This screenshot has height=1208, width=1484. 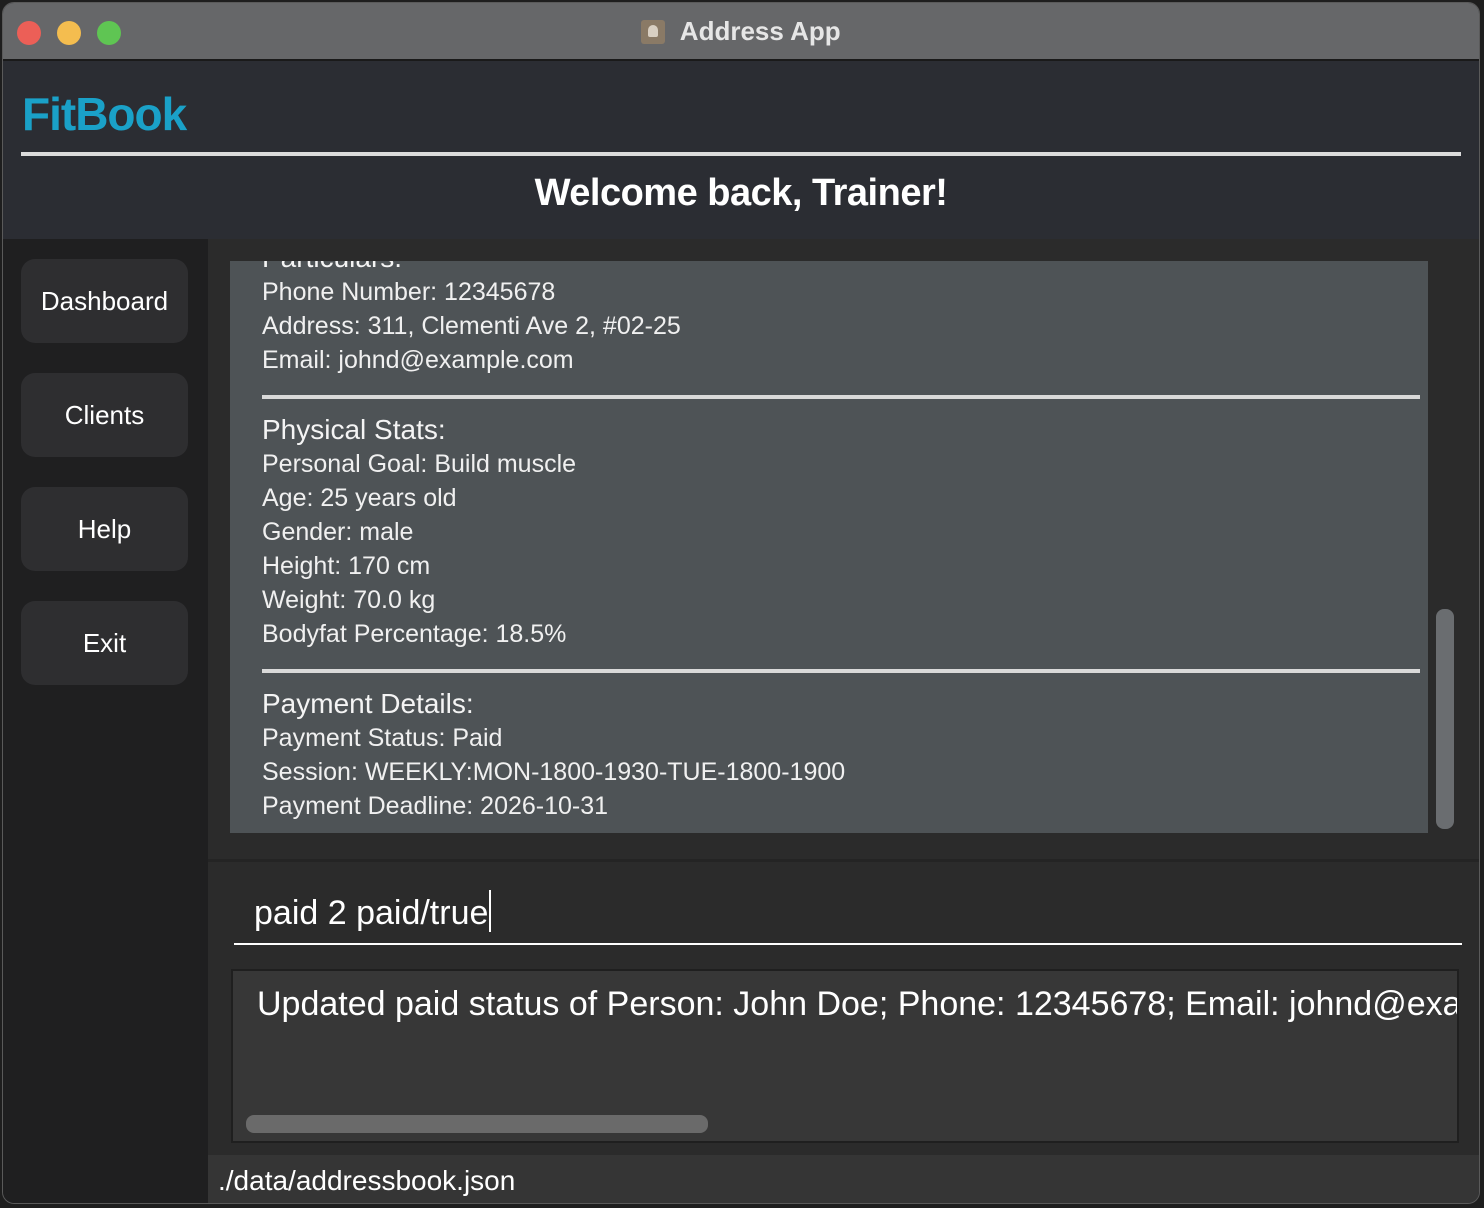 I want to click on personal-goal: Personal Goal: Build muscle, so click(x=419, y=464).